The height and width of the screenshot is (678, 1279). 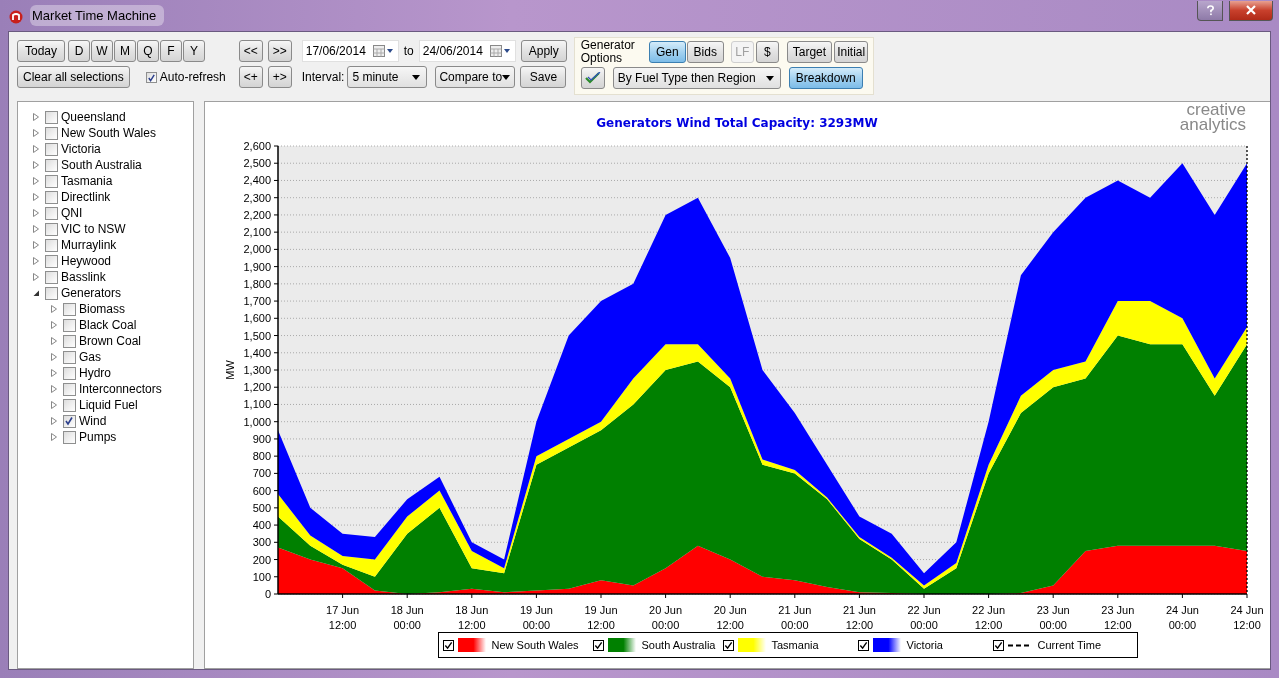 I want to click on compare-dropdown: Compare to, so click(x=475, y=77).